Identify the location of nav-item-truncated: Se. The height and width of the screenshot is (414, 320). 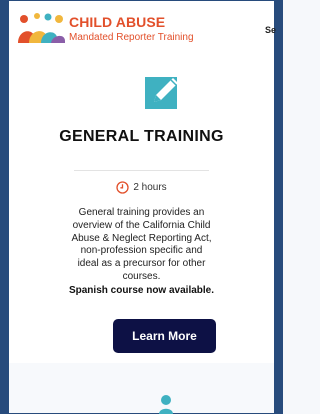
(270, 30).